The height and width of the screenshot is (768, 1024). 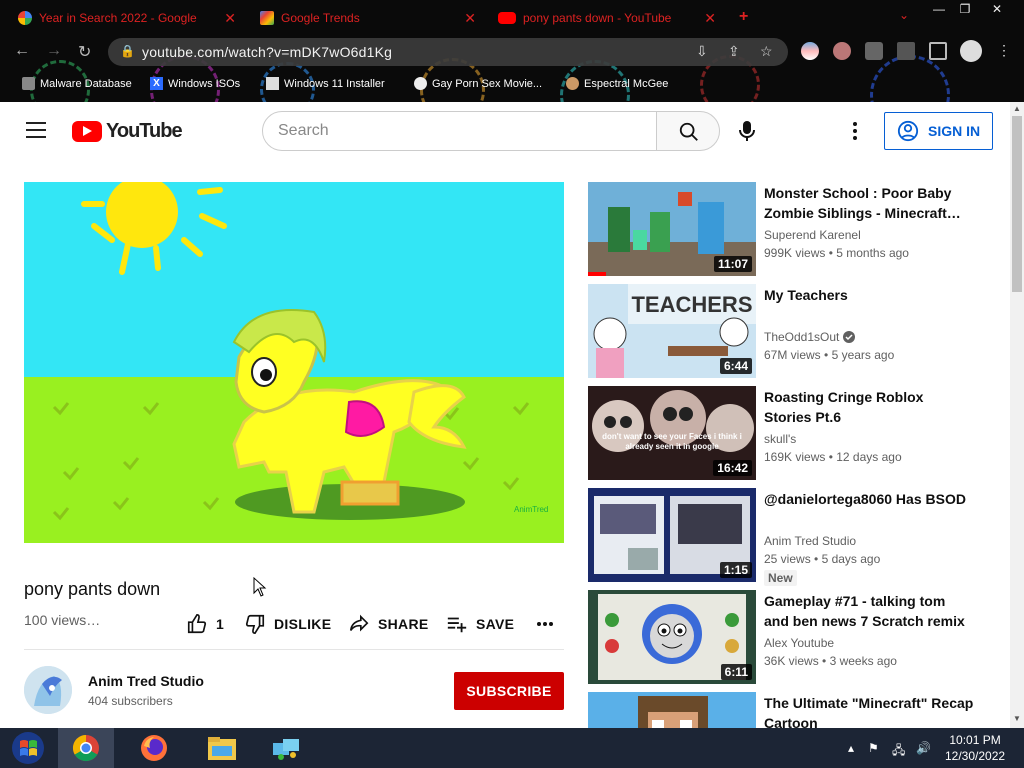 I want to click on youtube-logo: YouTube, so click(x=127, y=131).